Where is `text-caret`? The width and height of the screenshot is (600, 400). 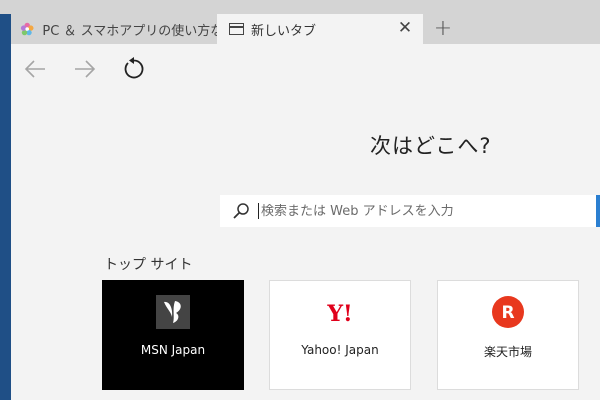
text-caret is located at coordinates (258, 211).